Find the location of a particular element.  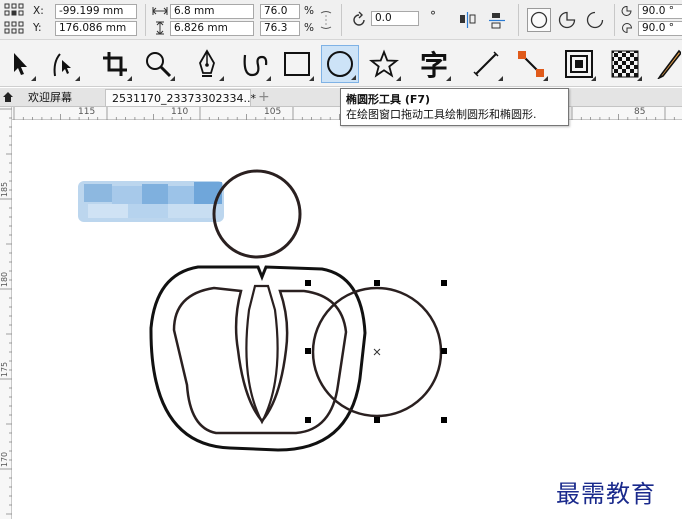

pen-tool-button is located at coordinates (207, 64).